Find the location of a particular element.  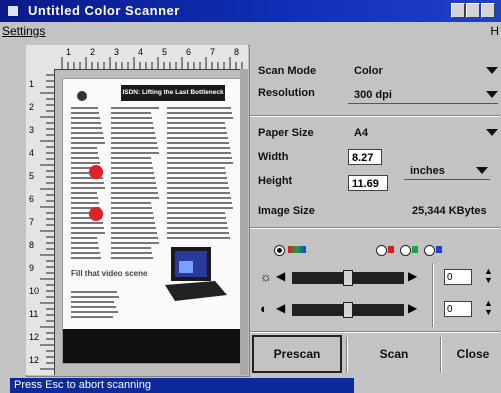

image-size-label: Image Size is located at coordinates (286, 211).